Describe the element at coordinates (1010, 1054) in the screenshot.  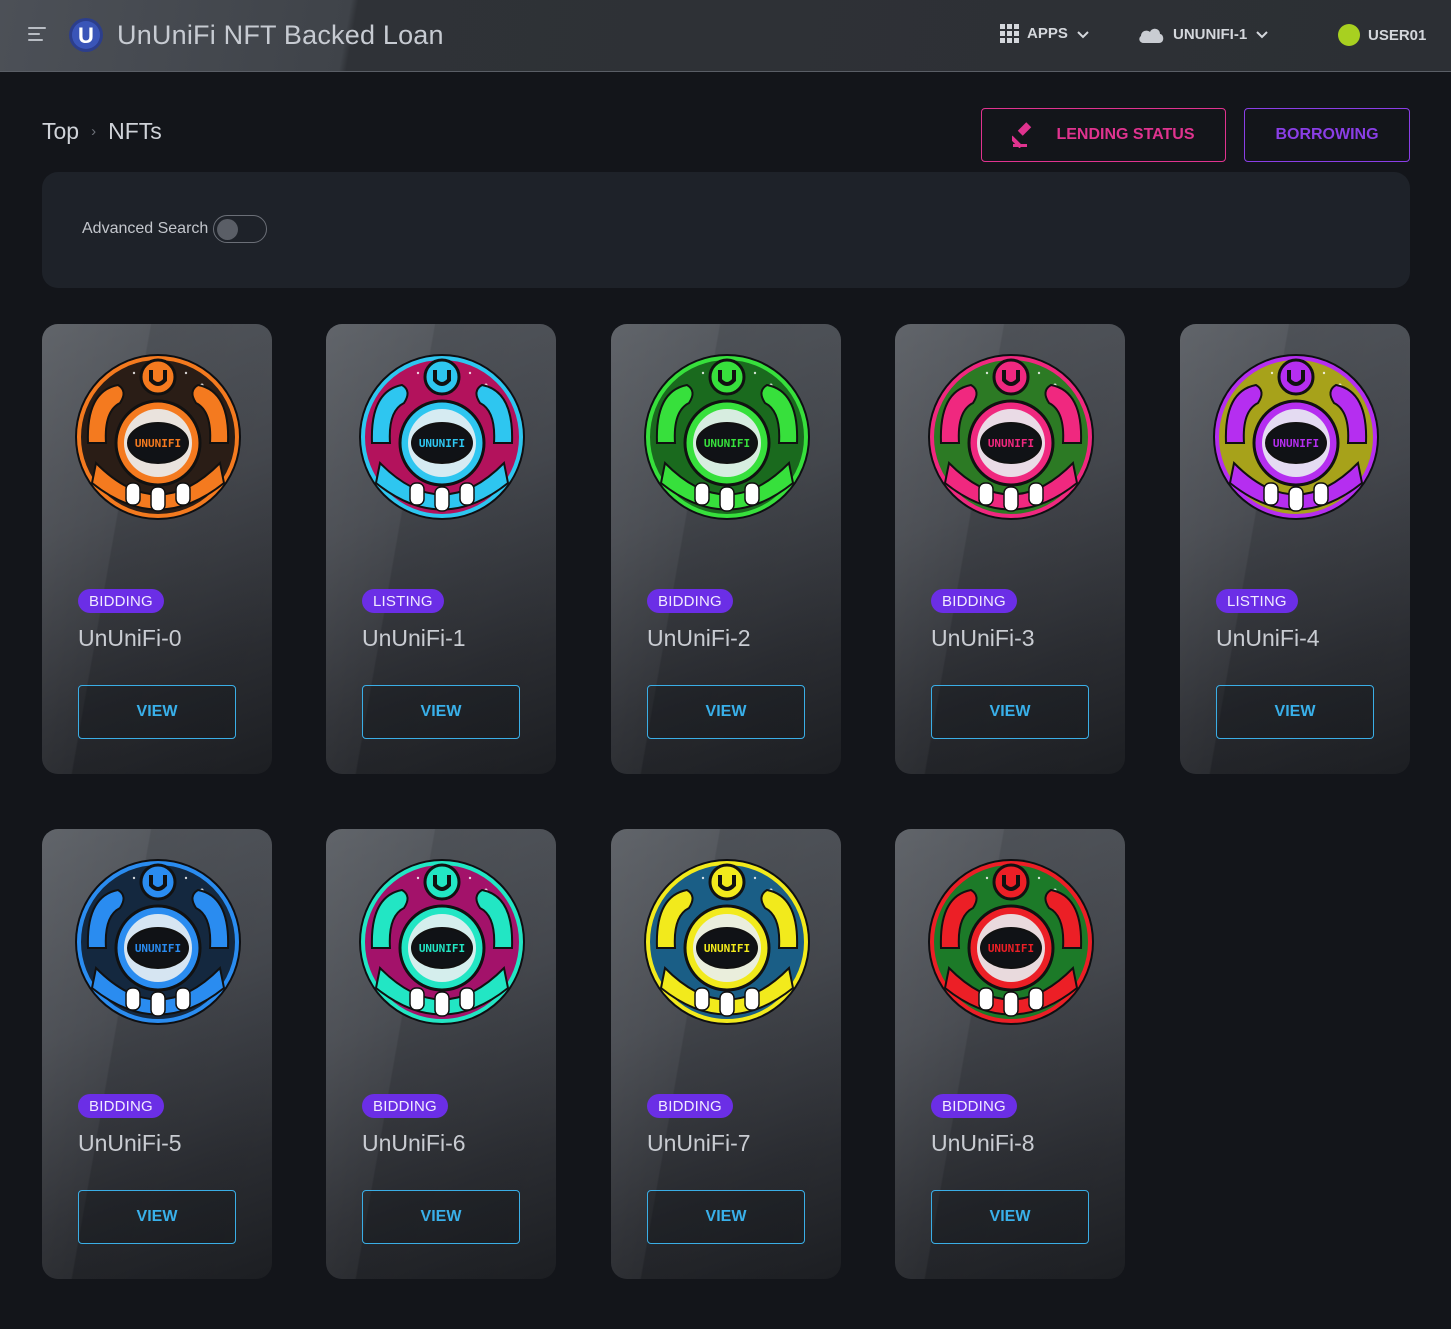
I see `nft-card: UNUNIFI BIDDING UnUniFi-8 VIEW` at that location.